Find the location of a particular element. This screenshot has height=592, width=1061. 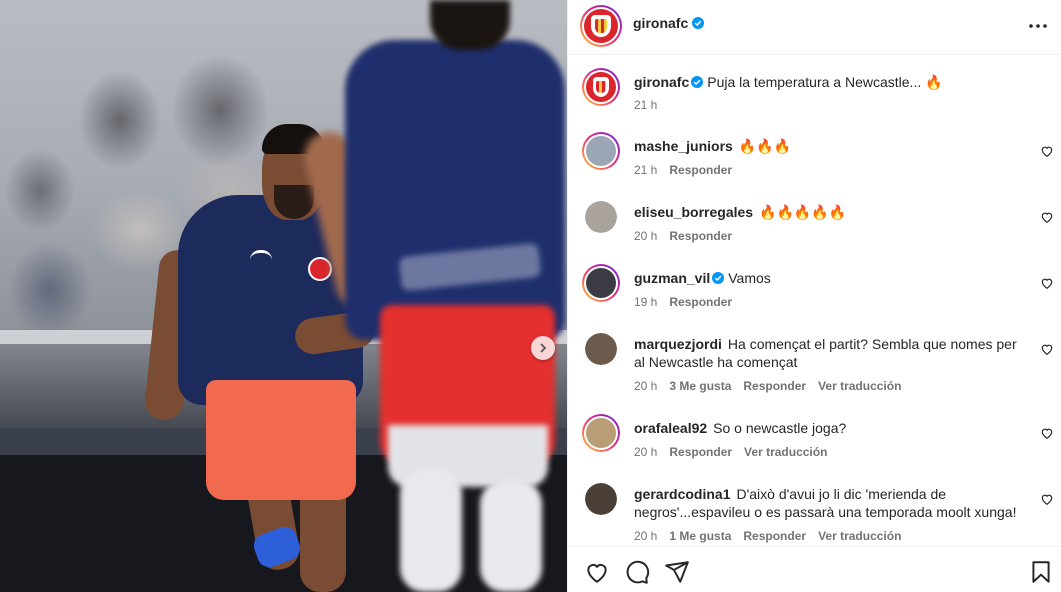

comment-timestamp: 21 h is located at coordinates (645, 170).